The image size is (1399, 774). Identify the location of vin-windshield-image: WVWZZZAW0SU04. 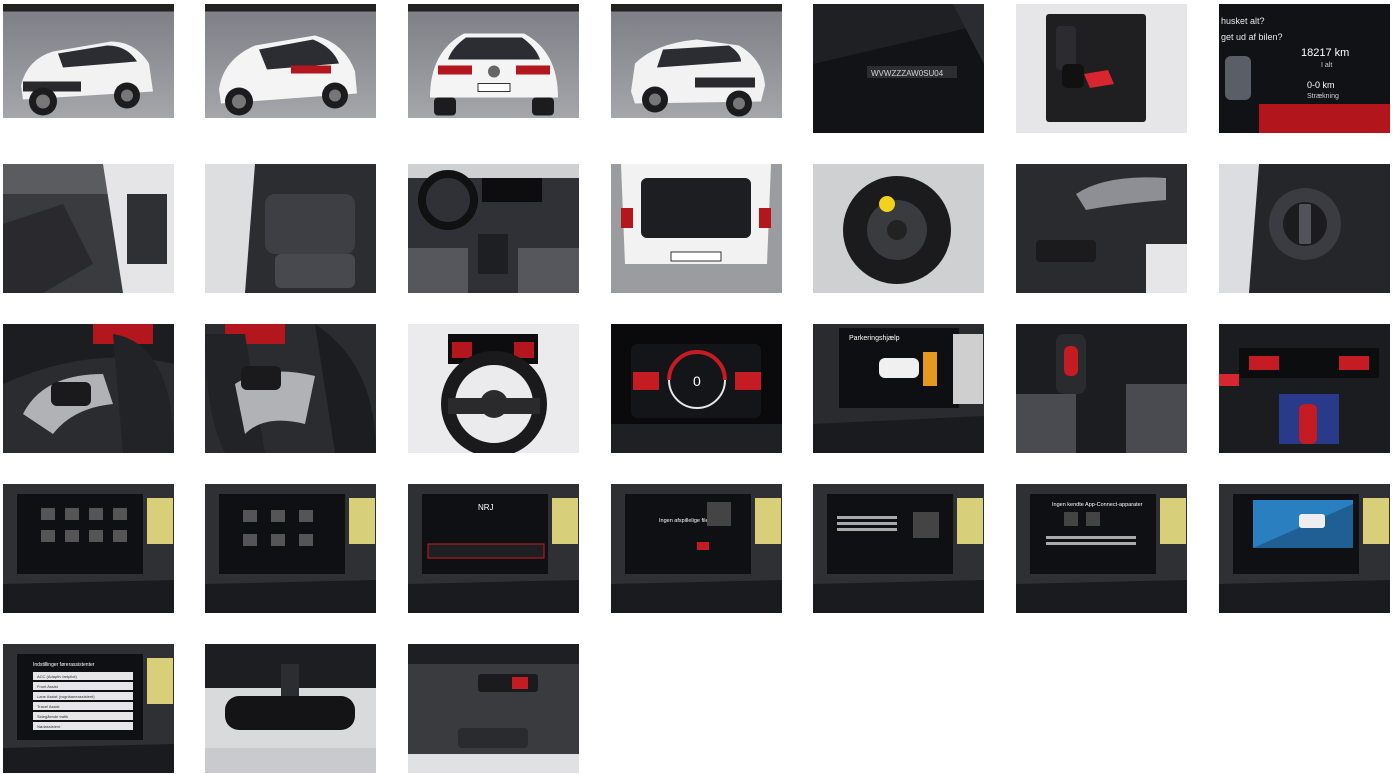
(898, 68).